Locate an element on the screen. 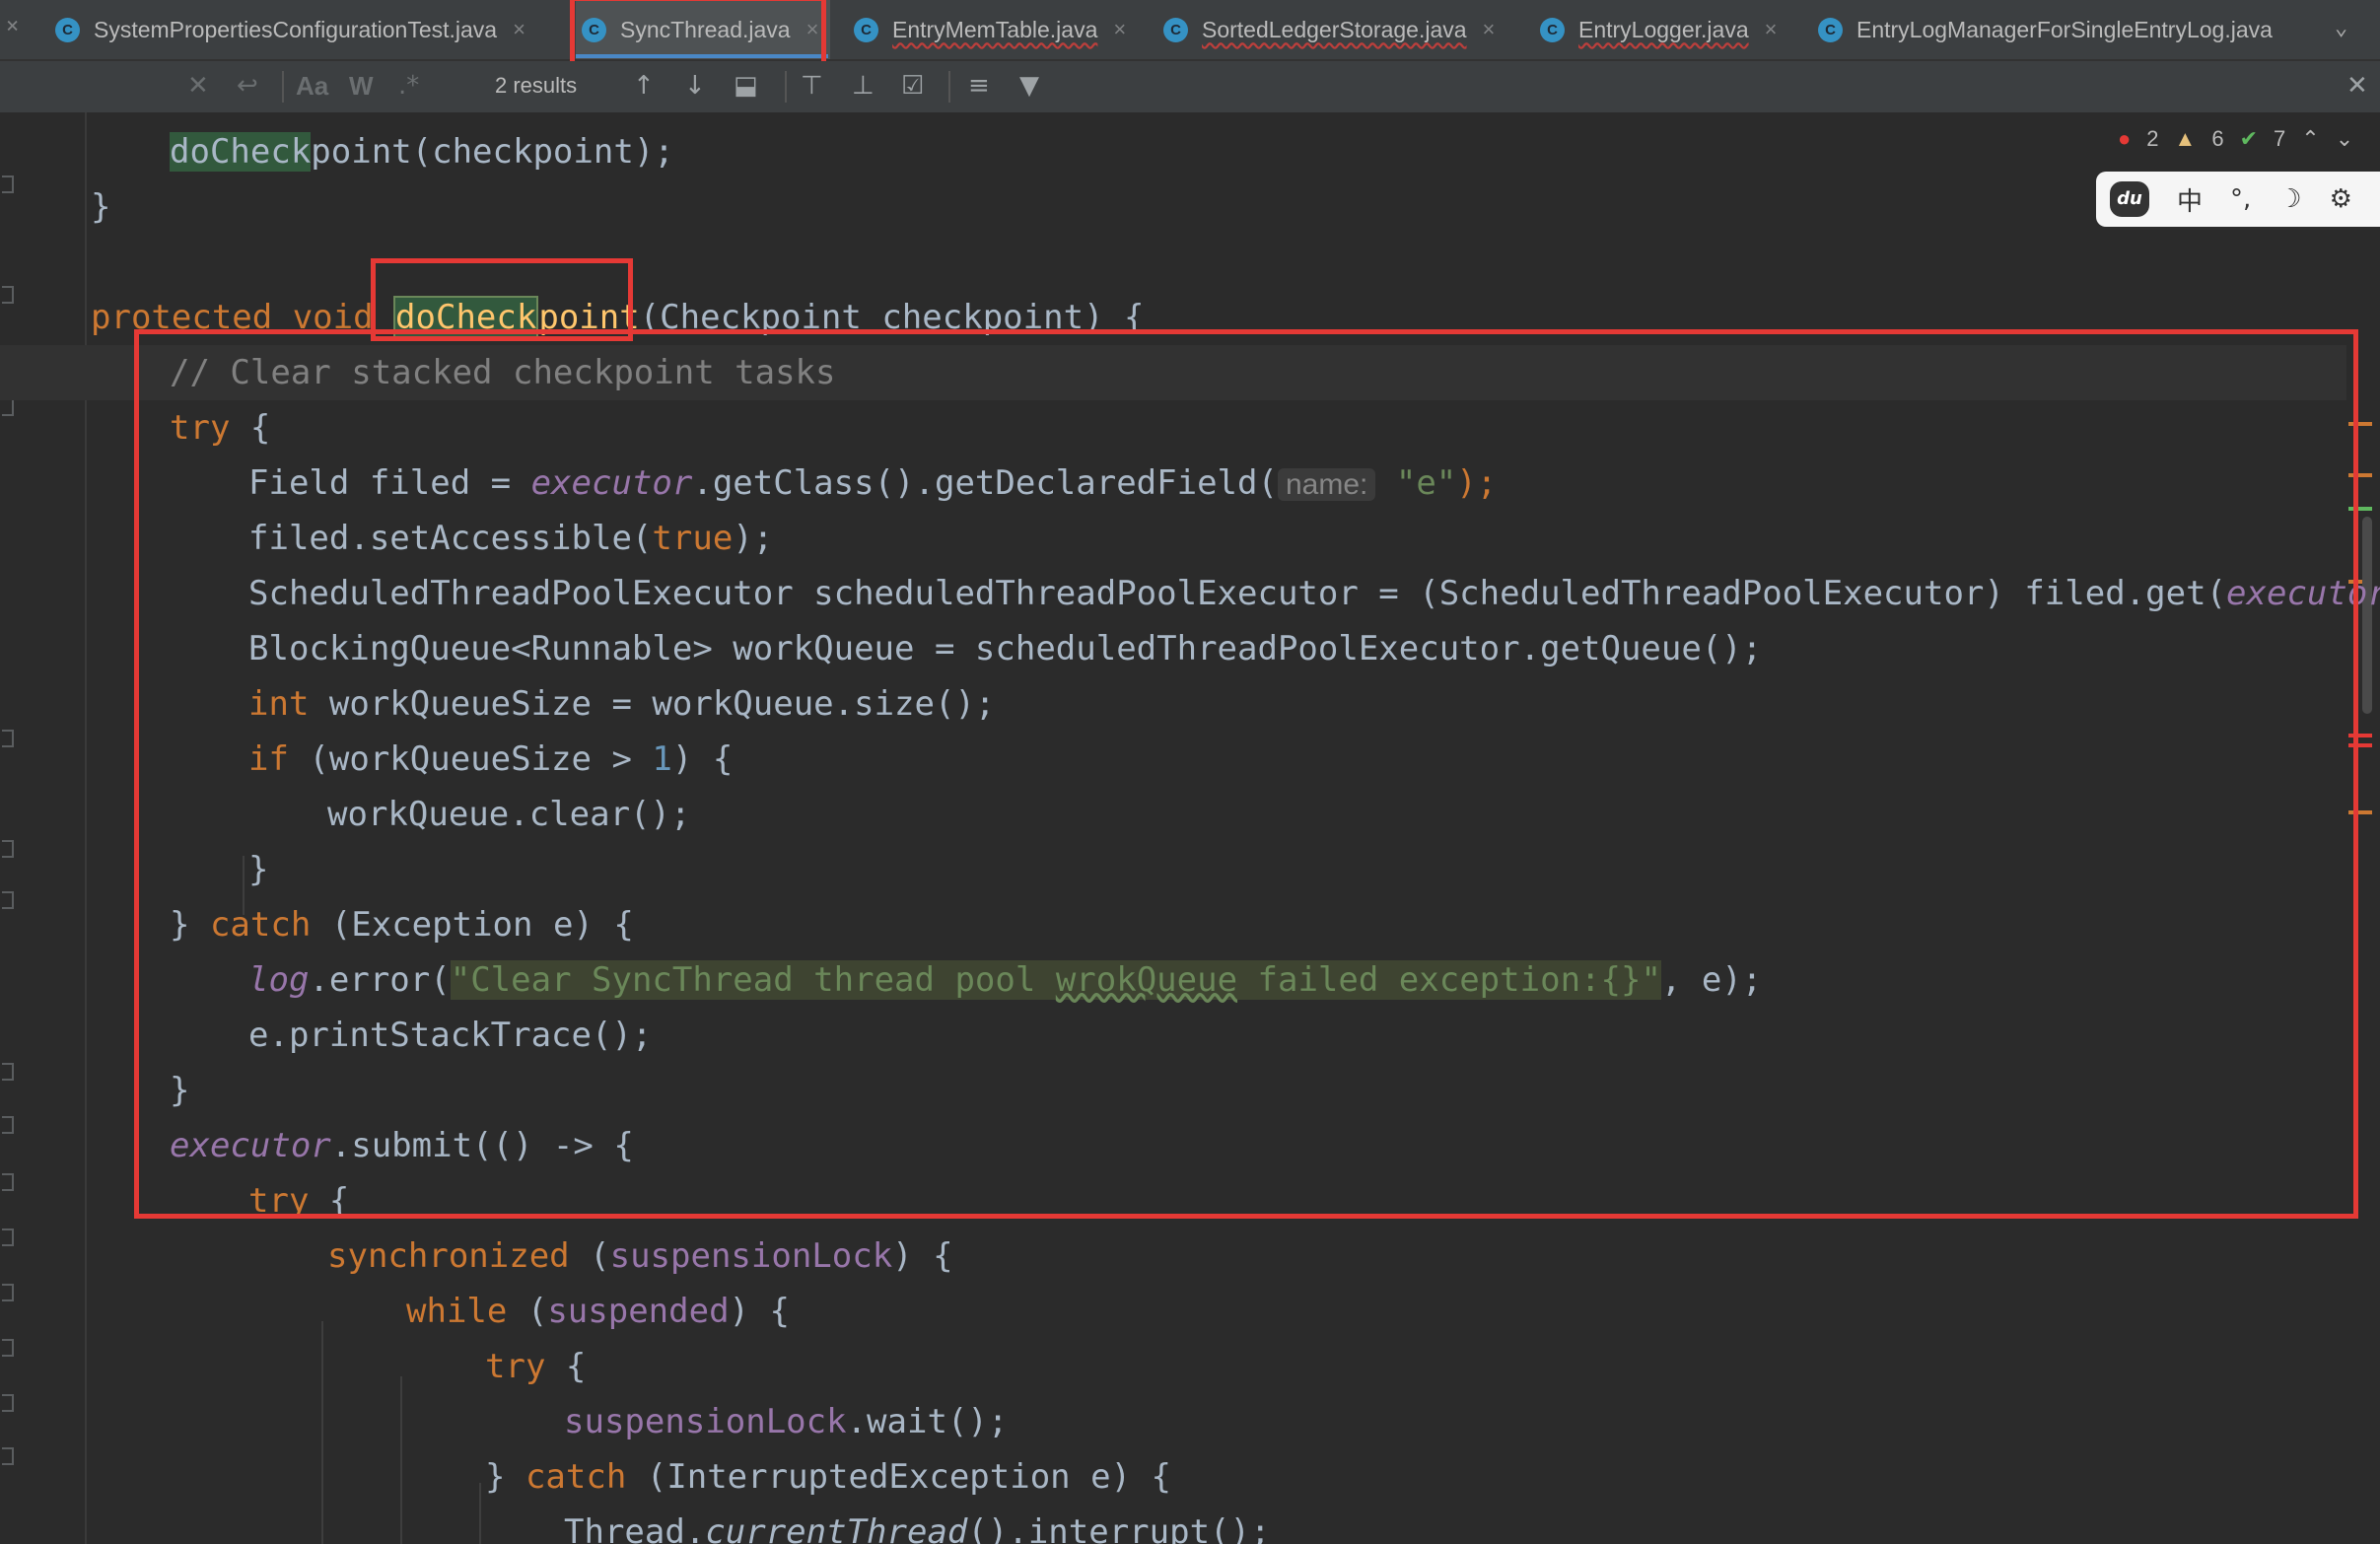 The width and height of the screenshot is (2380, 1544). tab-label: SortedLedgerStorage.java is located at coordinates (1334, 29).